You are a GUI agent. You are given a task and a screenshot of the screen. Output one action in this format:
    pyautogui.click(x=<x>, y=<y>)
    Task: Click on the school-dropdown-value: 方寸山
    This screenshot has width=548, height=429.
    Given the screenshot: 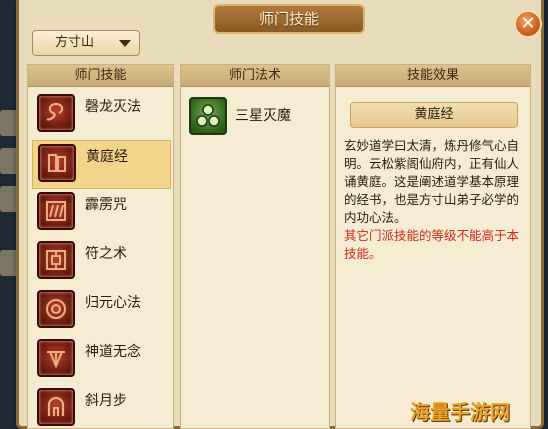 What is the action you would take?
    pyautogui.click(x=75, y=42)
    